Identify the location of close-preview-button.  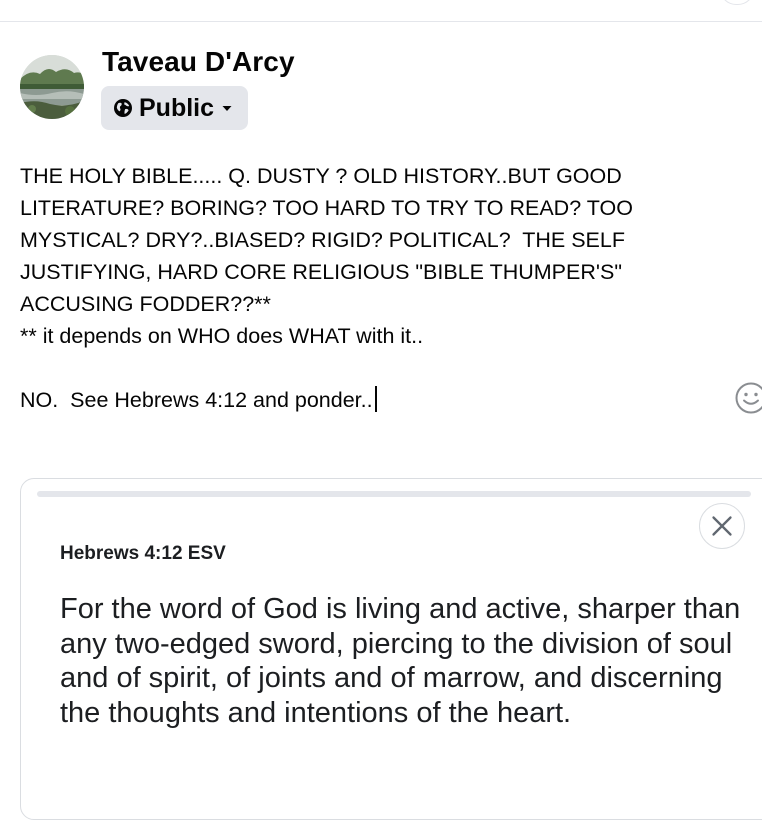
(722, 526).